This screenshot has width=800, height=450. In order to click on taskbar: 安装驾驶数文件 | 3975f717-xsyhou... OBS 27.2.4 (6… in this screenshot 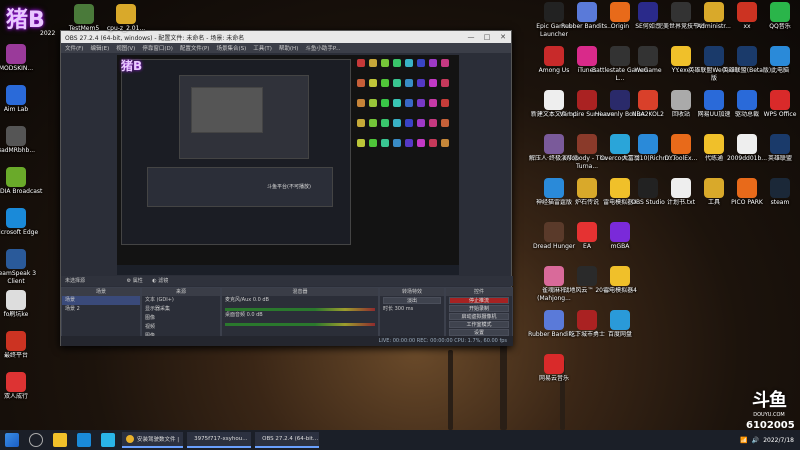, I will do `click(400, 440)`.